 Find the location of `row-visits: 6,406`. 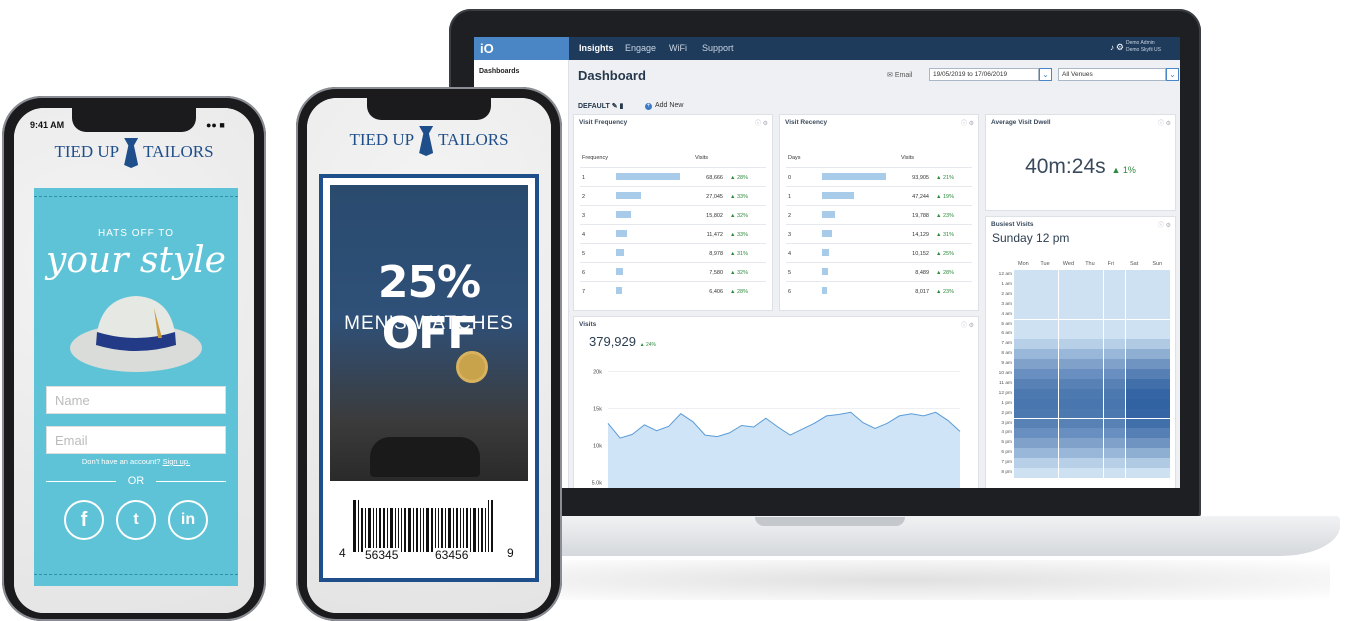

row-visits: 6,406 is located at coordinates (716, 292).